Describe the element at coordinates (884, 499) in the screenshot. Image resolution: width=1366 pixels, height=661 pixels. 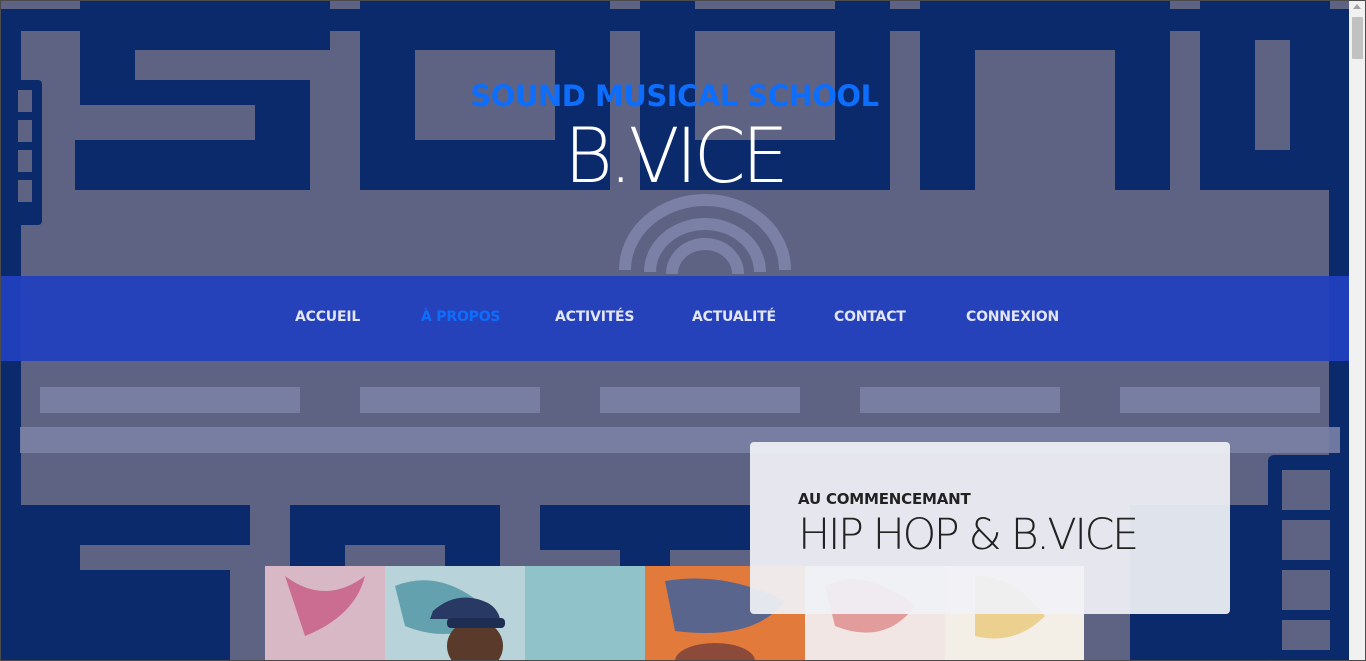
I see `card-kicker: AU COMMENCEMANT` at that location.